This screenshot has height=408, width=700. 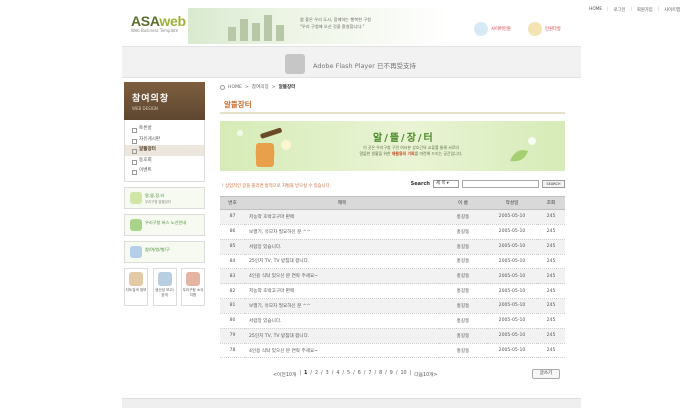 I want to click on site-footer, so click(x=351, y=403).